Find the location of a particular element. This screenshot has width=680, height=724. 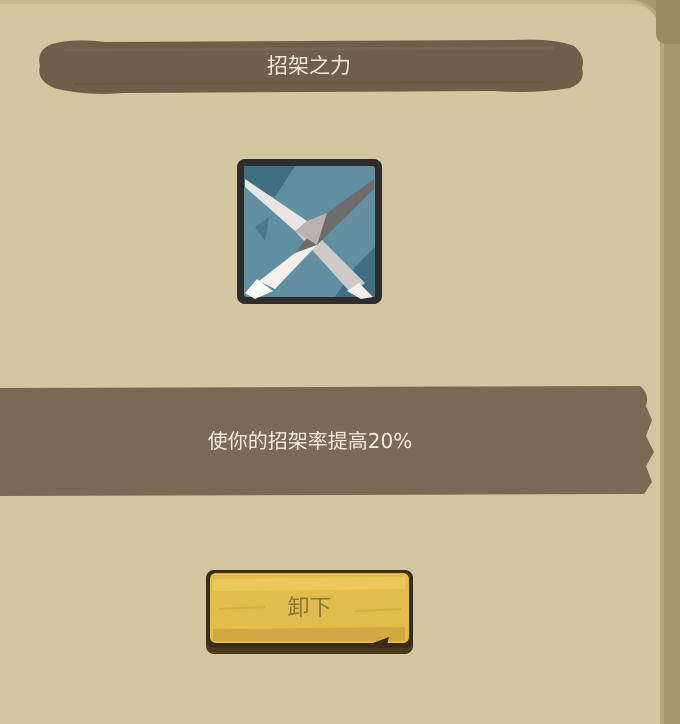

skill-title: 招架之力 is located at coordinates (309, 66).